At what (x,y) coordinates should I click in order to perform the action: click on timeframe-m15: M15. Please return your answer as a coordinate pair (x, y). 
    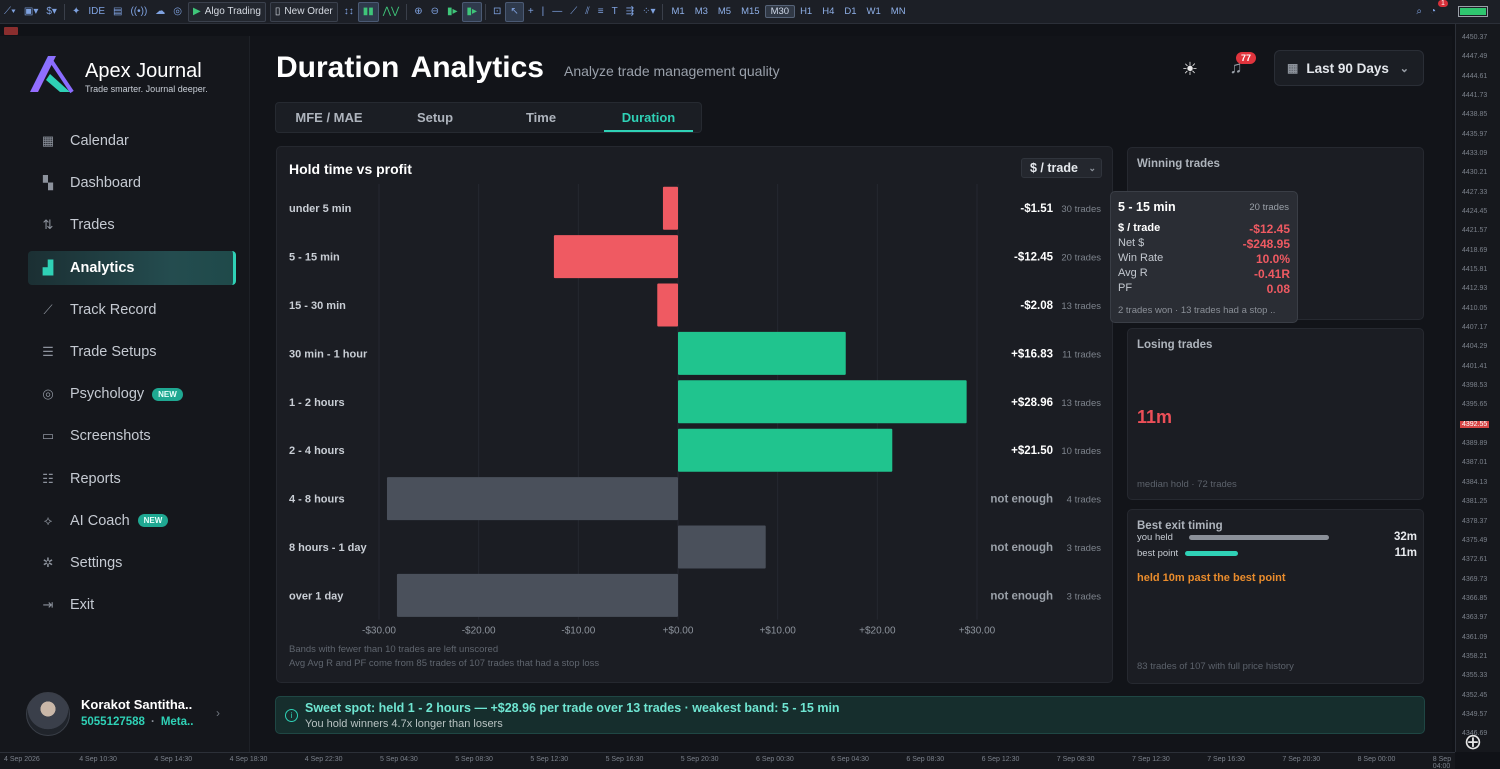
    Looking at the image, I should click on (750, 11).